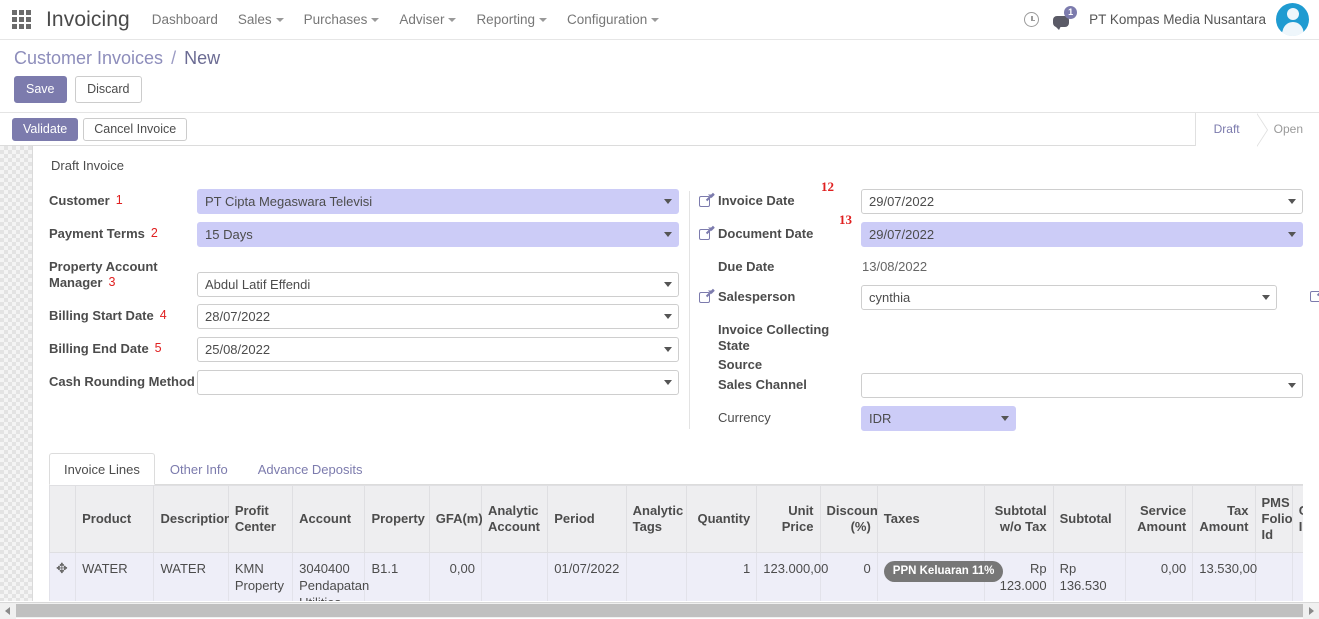 This screenshot has height=619, width=1319. I want to click on nav-sales-label: Sales, so click(254, 19).